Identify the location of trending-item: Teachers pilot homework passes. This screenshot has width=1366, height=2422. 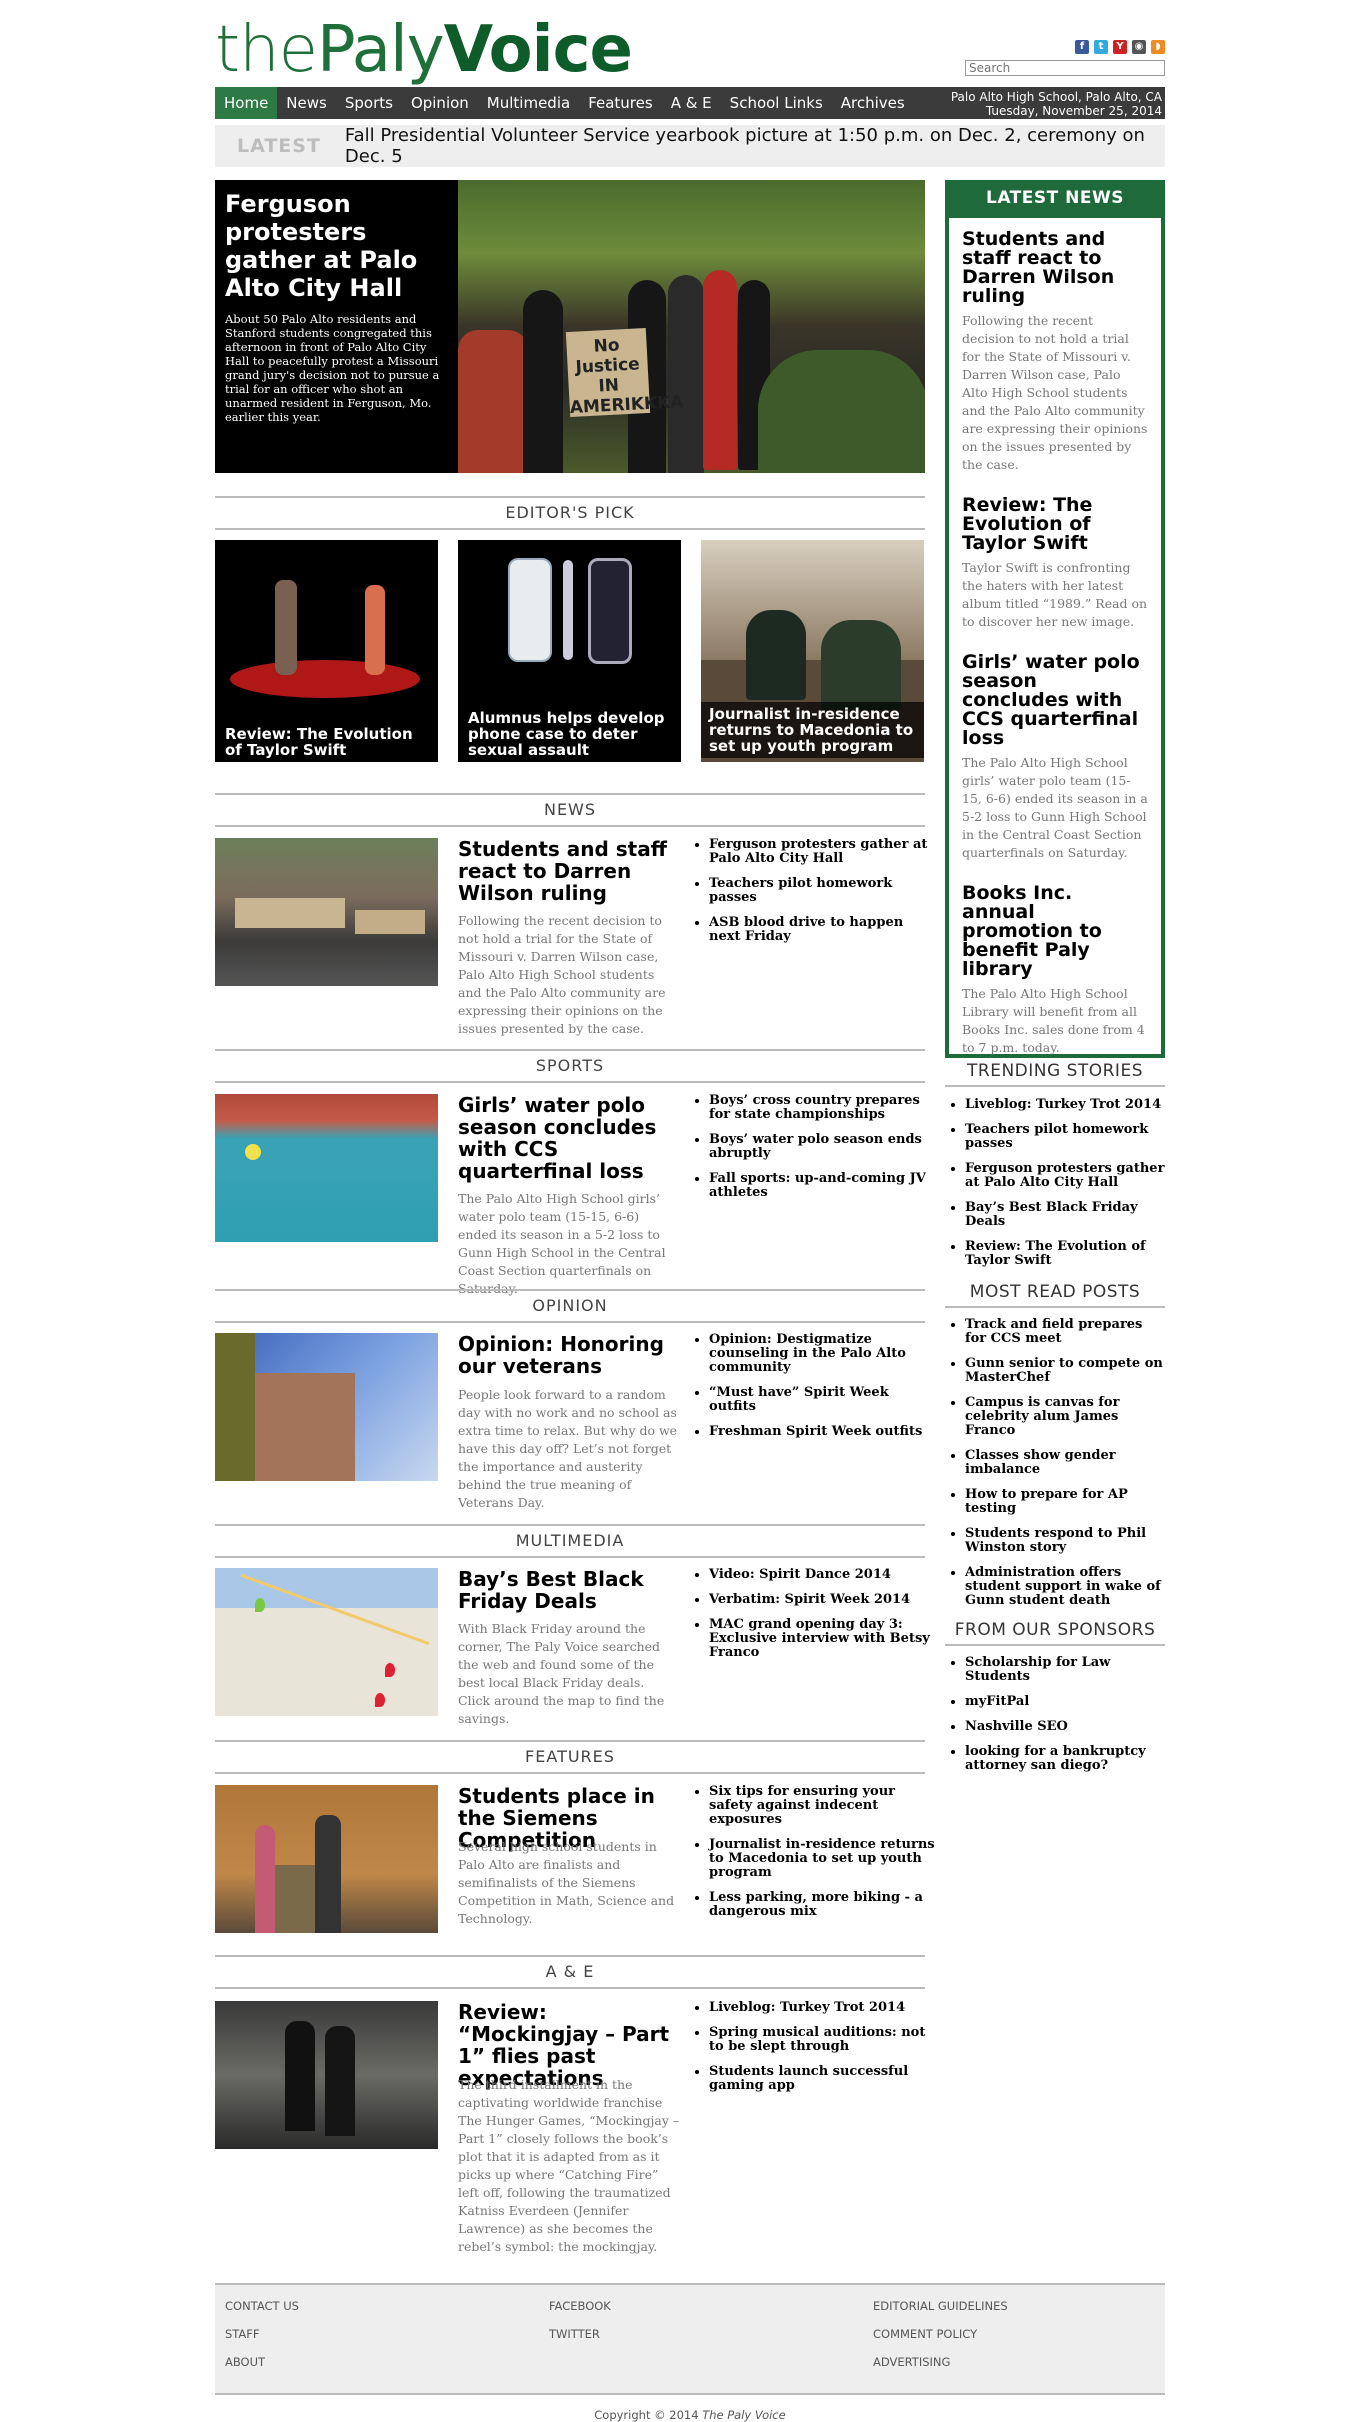
(1065, 1137).